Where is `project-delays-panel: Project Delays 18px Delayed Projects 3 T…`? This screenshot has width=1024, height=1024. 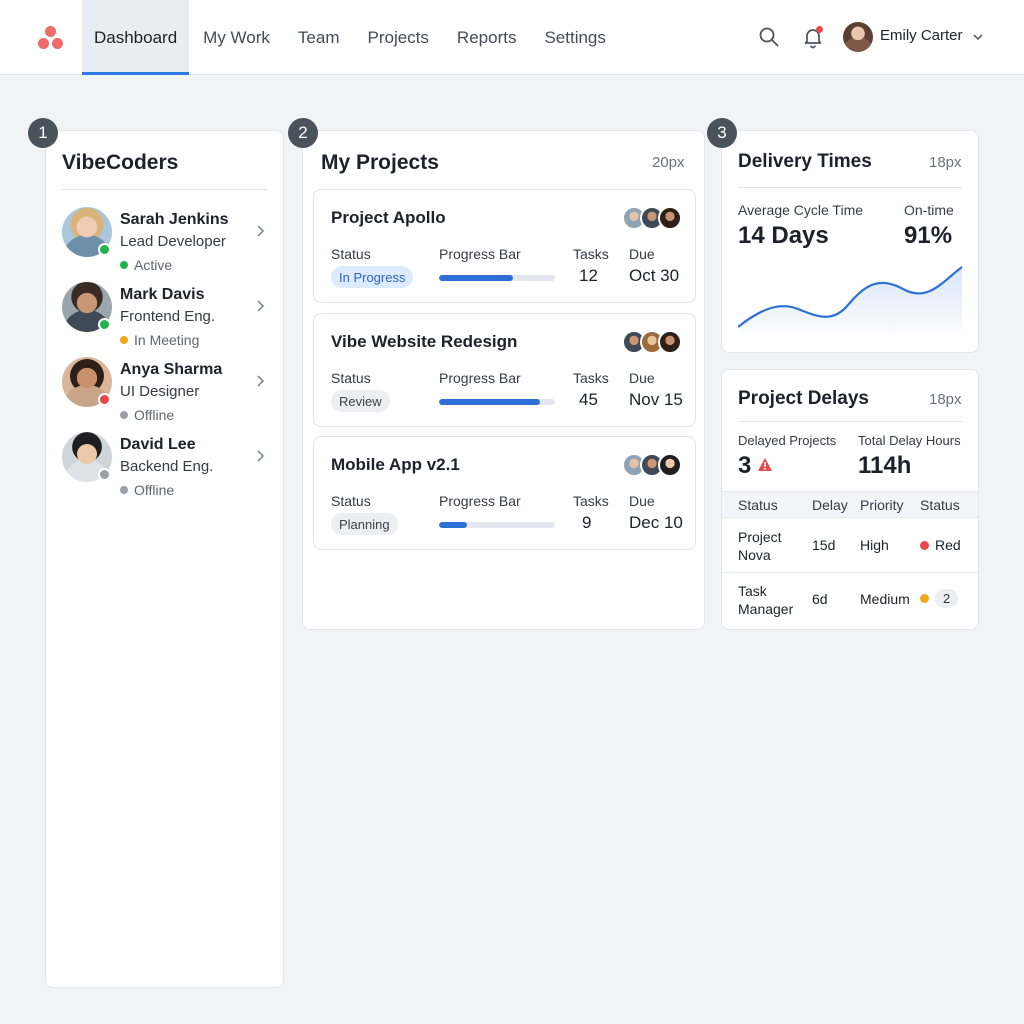
project-delays-panel: Project Delays 18px Delayed Projects 3 T… is located at coordinates (850, 499).